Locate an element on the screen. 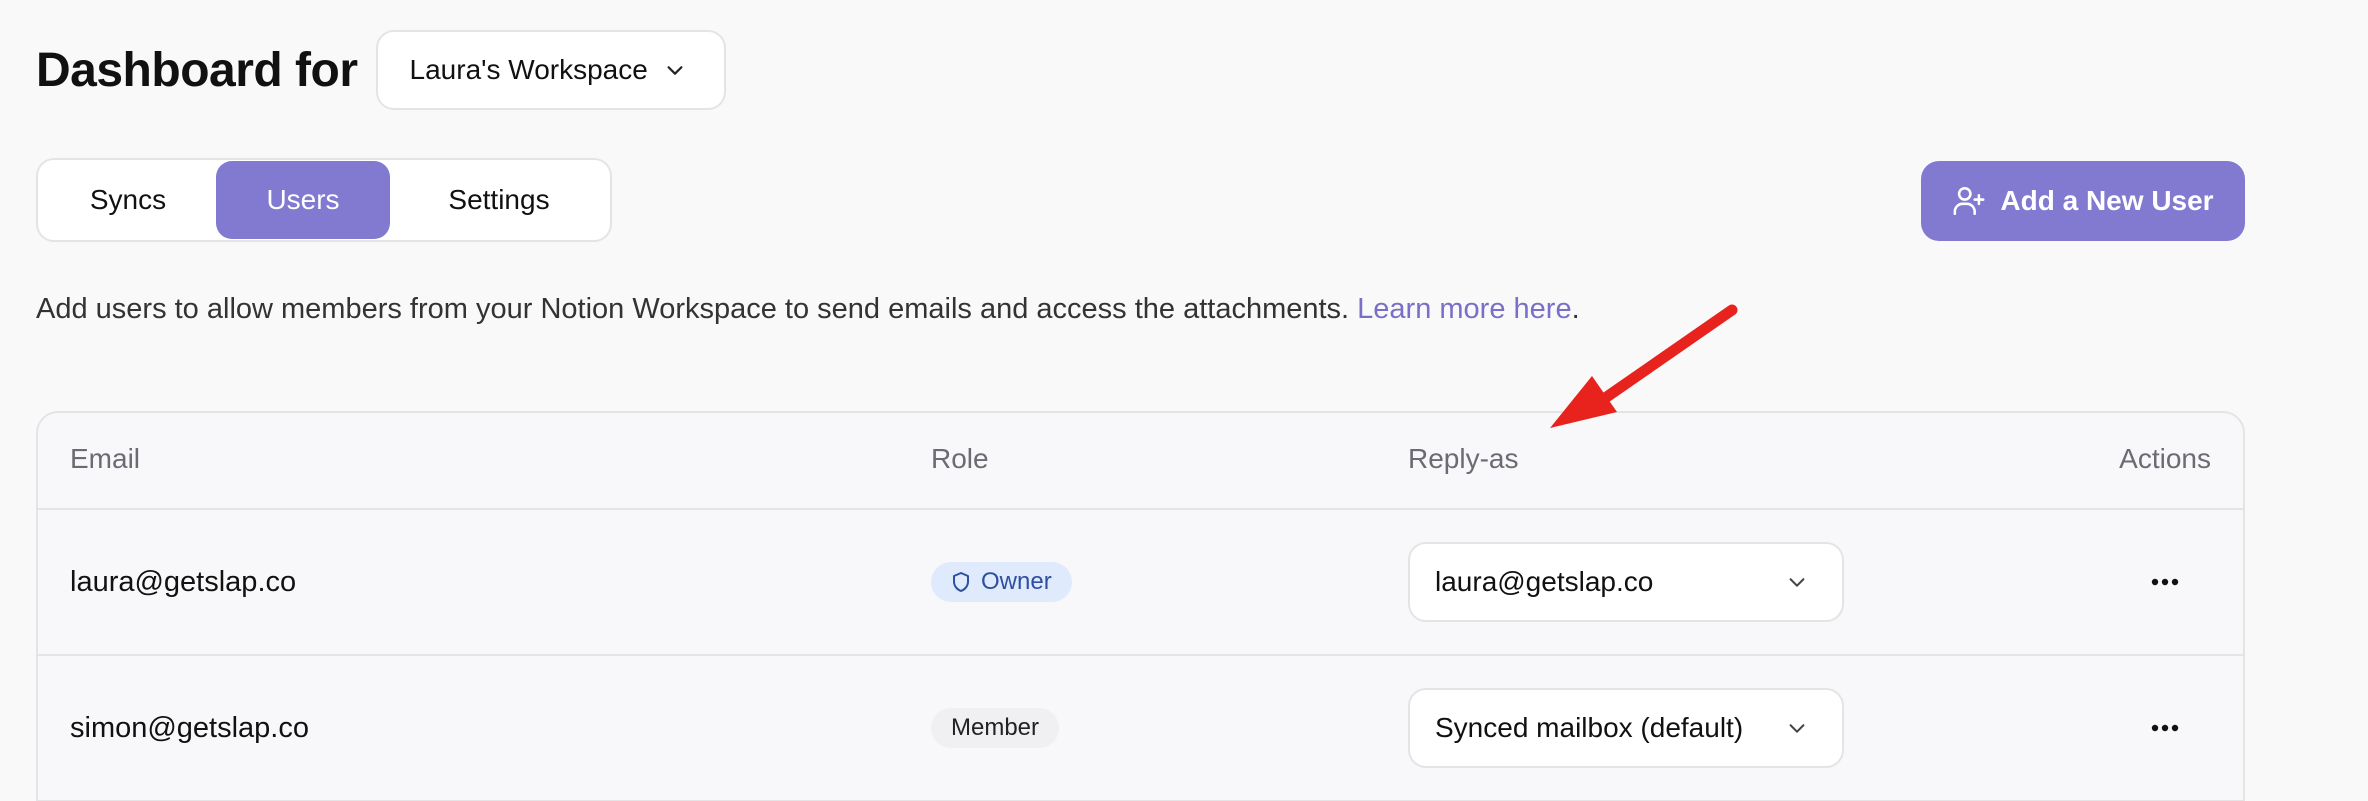  reply-as-dropdown: laura@getslap.co is located at coordinates (1626, 582).